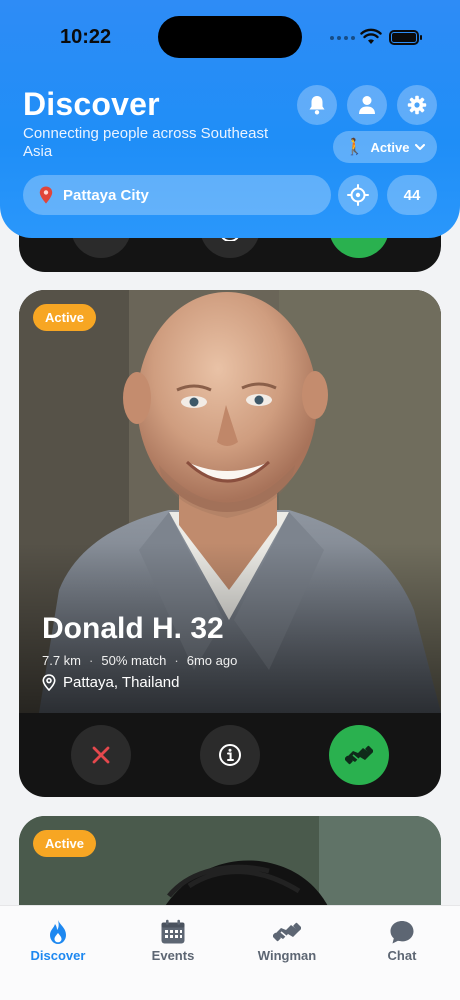 The height and width of the screenshot is (1000, 460). I want to click on tab-wingman: Wingman, so click(287, 940).